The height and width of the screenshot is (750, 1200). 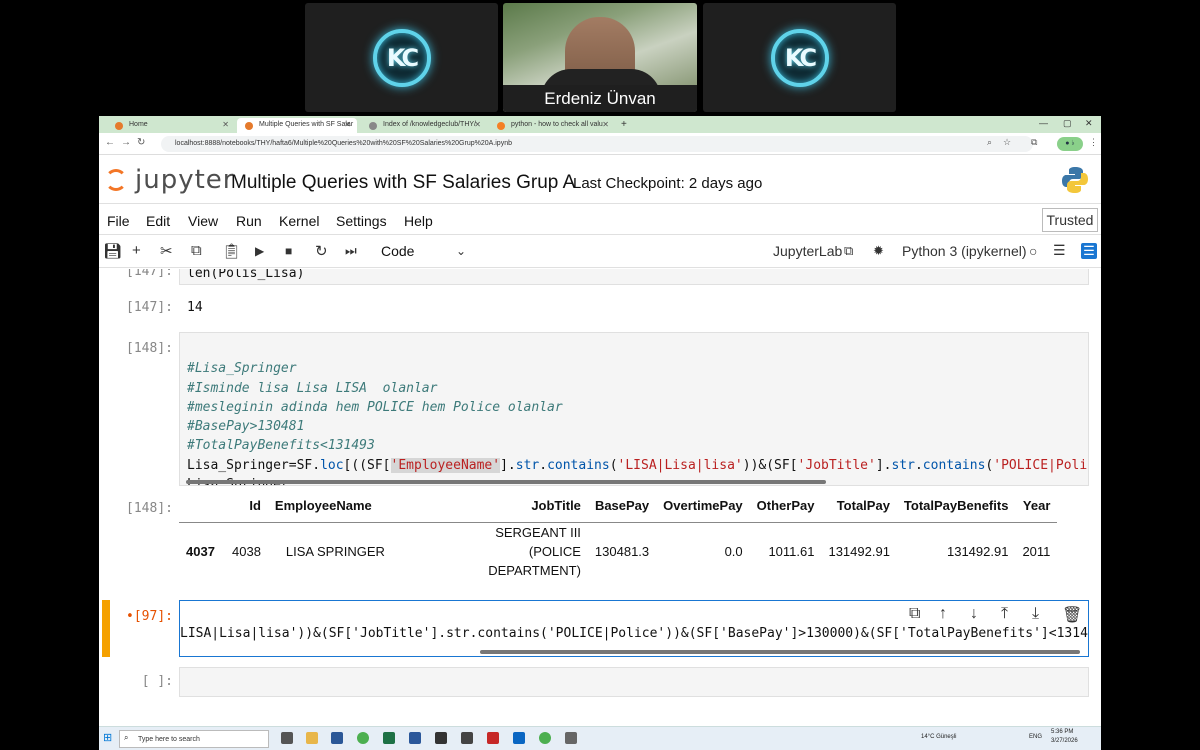 What do you see at coordinates (943, 614) in the screenshot?
I see `move-up-icon: ↑` at bounding box center [943, 614].